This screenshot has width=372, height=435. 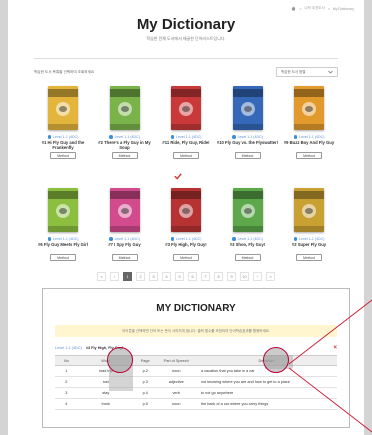 What do you see at coordinates (248, 247) in the screenshot?
I see `book-title: #3 Shoo, Fly Guy!` at bounding box center [248, 247].